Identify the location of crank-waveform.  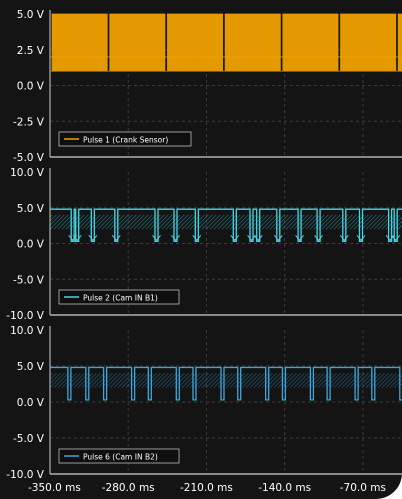
(226, 42).